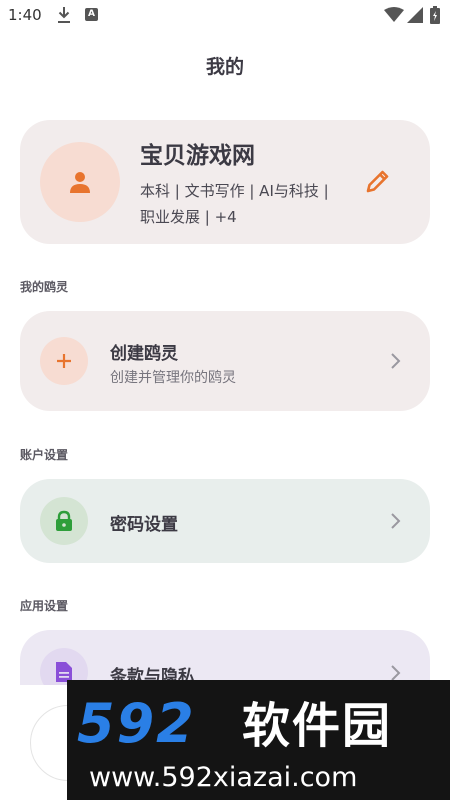 Image resolution: width=450 pixels, height=800 pixels. What do you see at coordinates (136, 723) in the screenshot?
I see `watermark-logo-number: 592` at bounding box center [136, 723].